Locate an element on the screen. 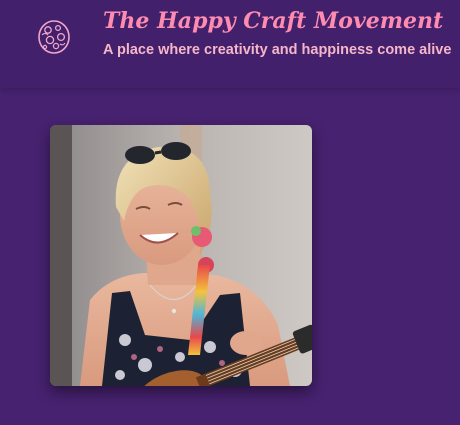 Image resolution: width=460 pixels, height=425 pixels. site-title: The Happy Craft Movement is located at coordinates (273, 21).